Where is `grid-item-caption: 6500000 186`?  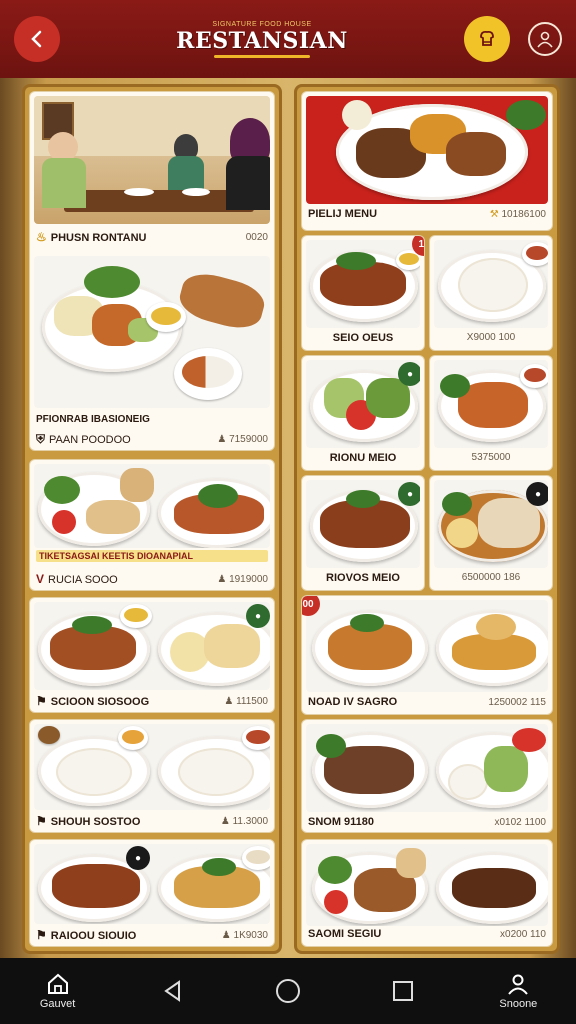
grid-item-caption: 6500000 186 is located at coordinates (491, 577).